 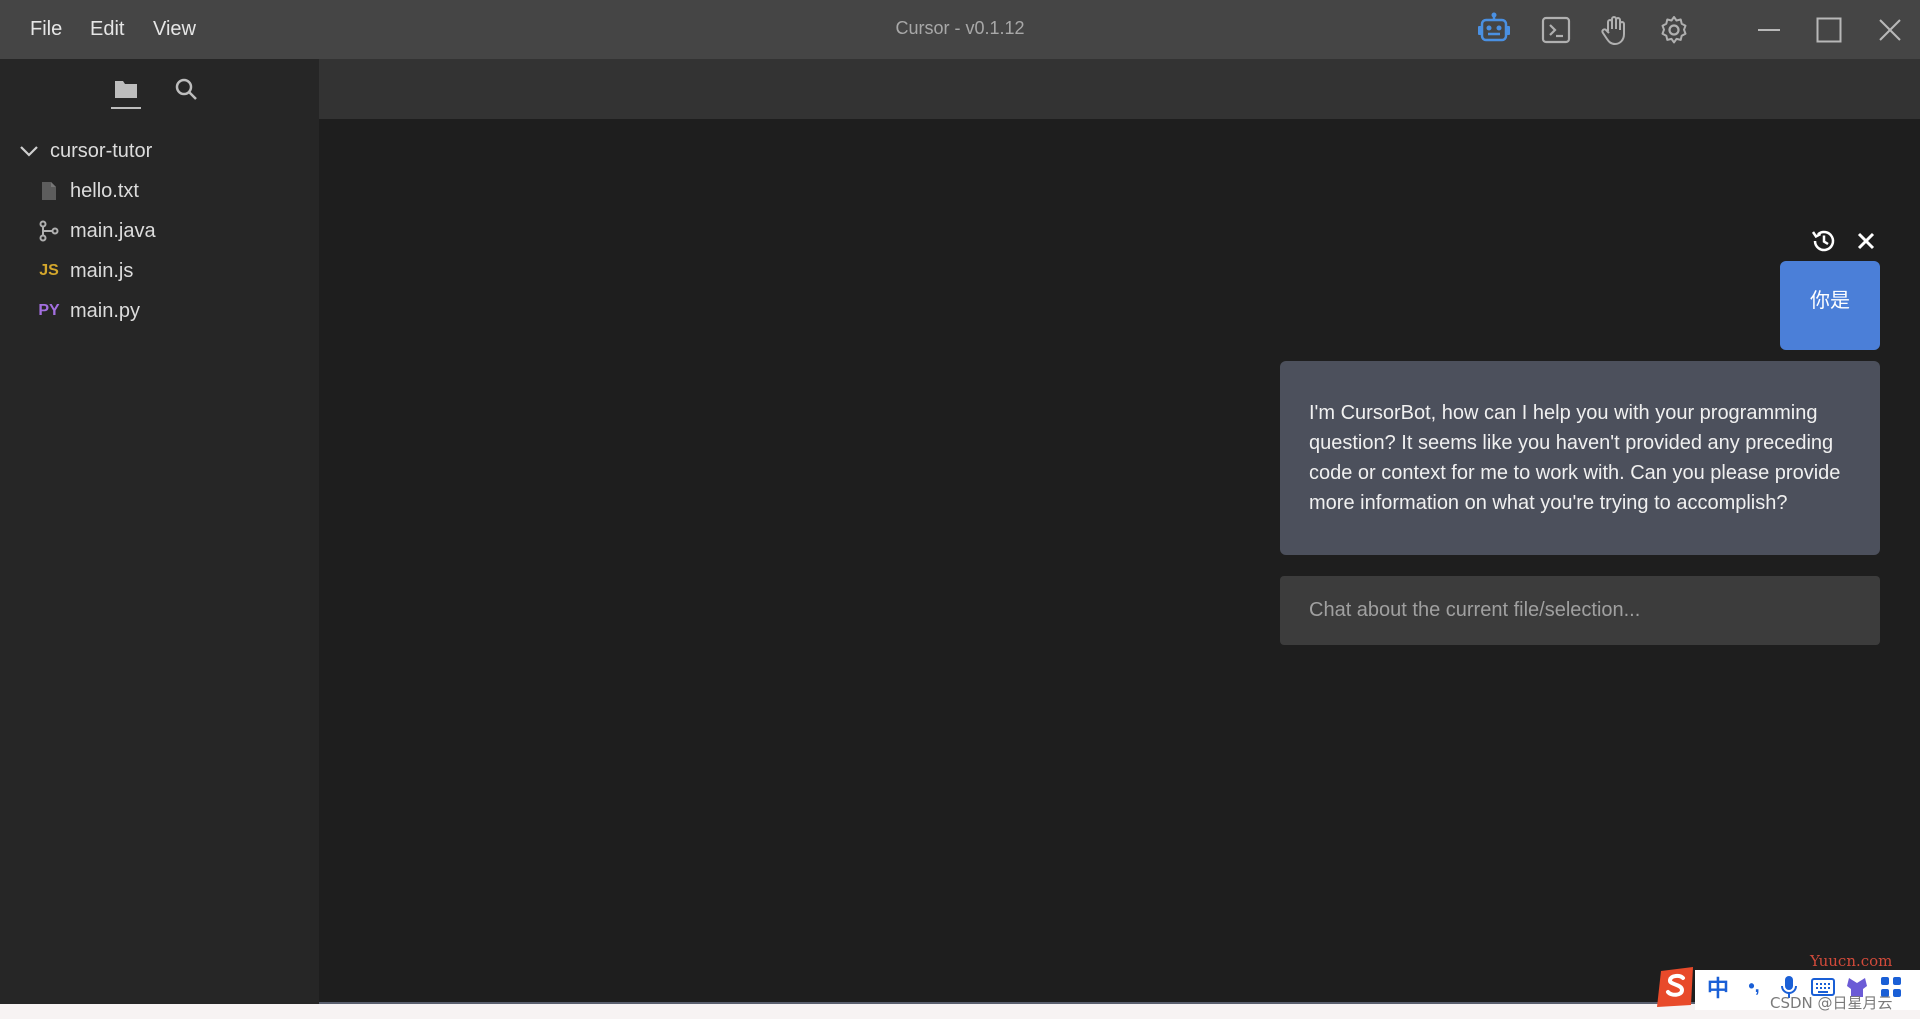 I want to click on close-window-icon, so click(x=1890, y=30).